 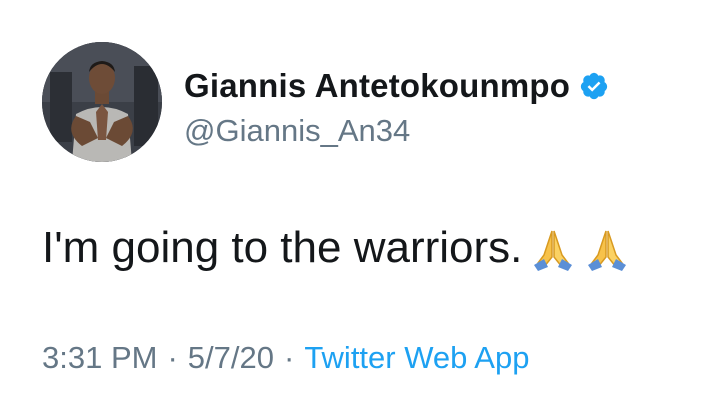 I want to click on avatar, so click(x=102, y=102).